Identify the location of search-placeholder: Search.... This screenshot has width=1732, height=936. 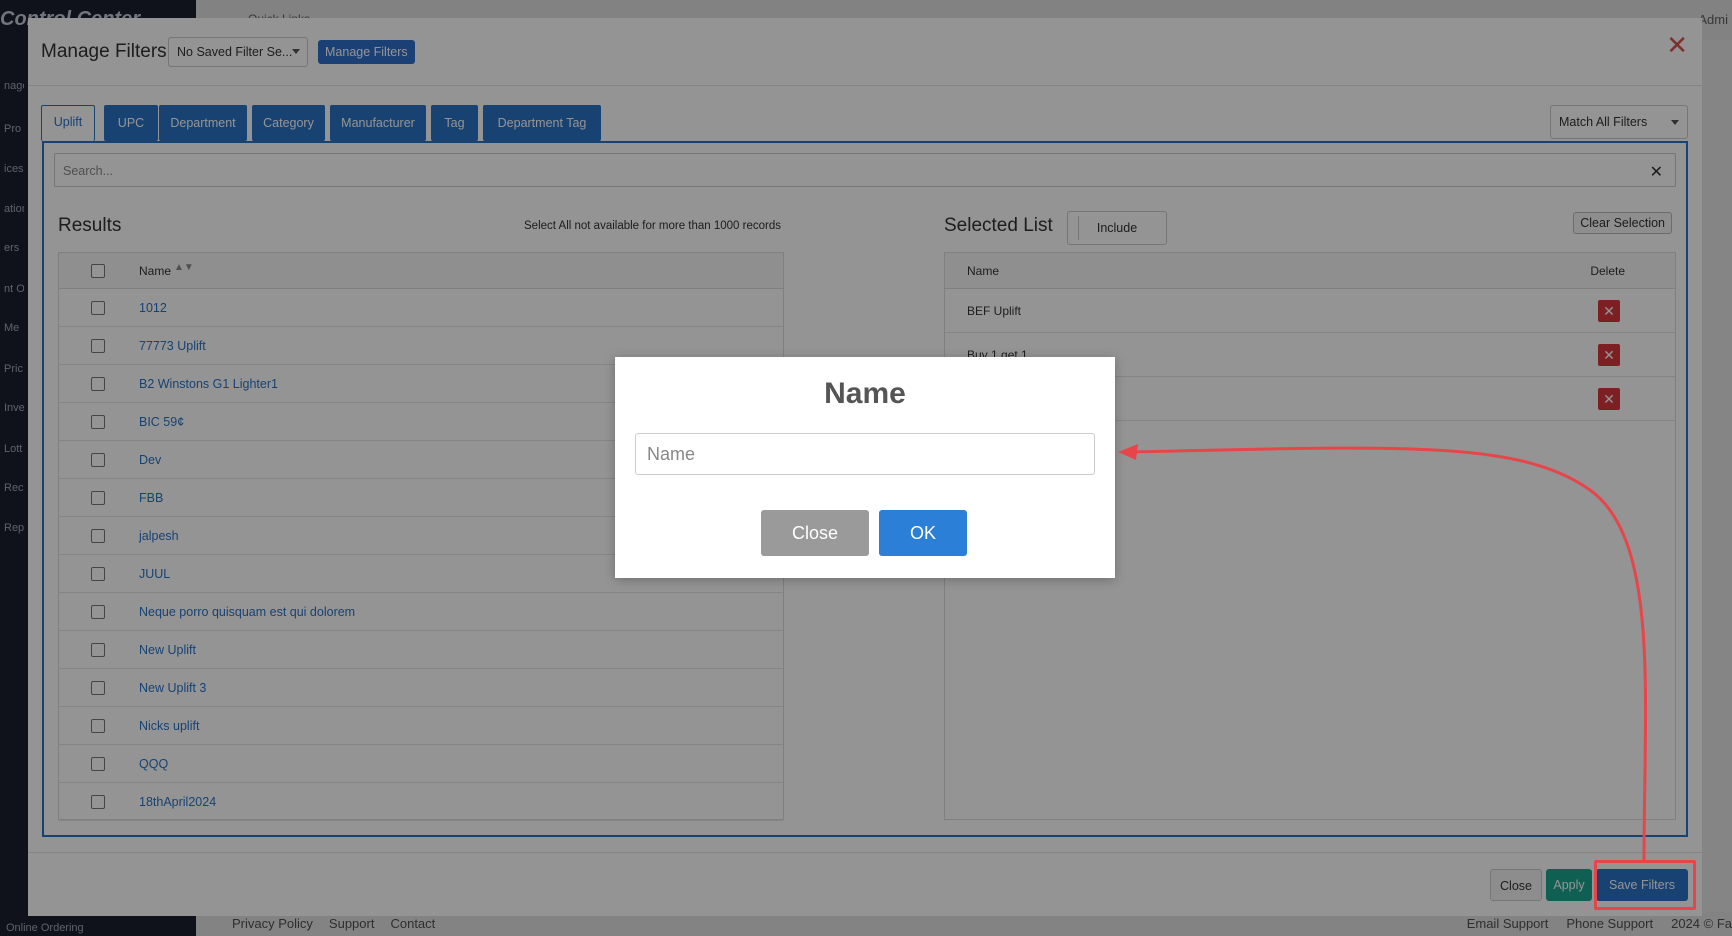
(88, 171).